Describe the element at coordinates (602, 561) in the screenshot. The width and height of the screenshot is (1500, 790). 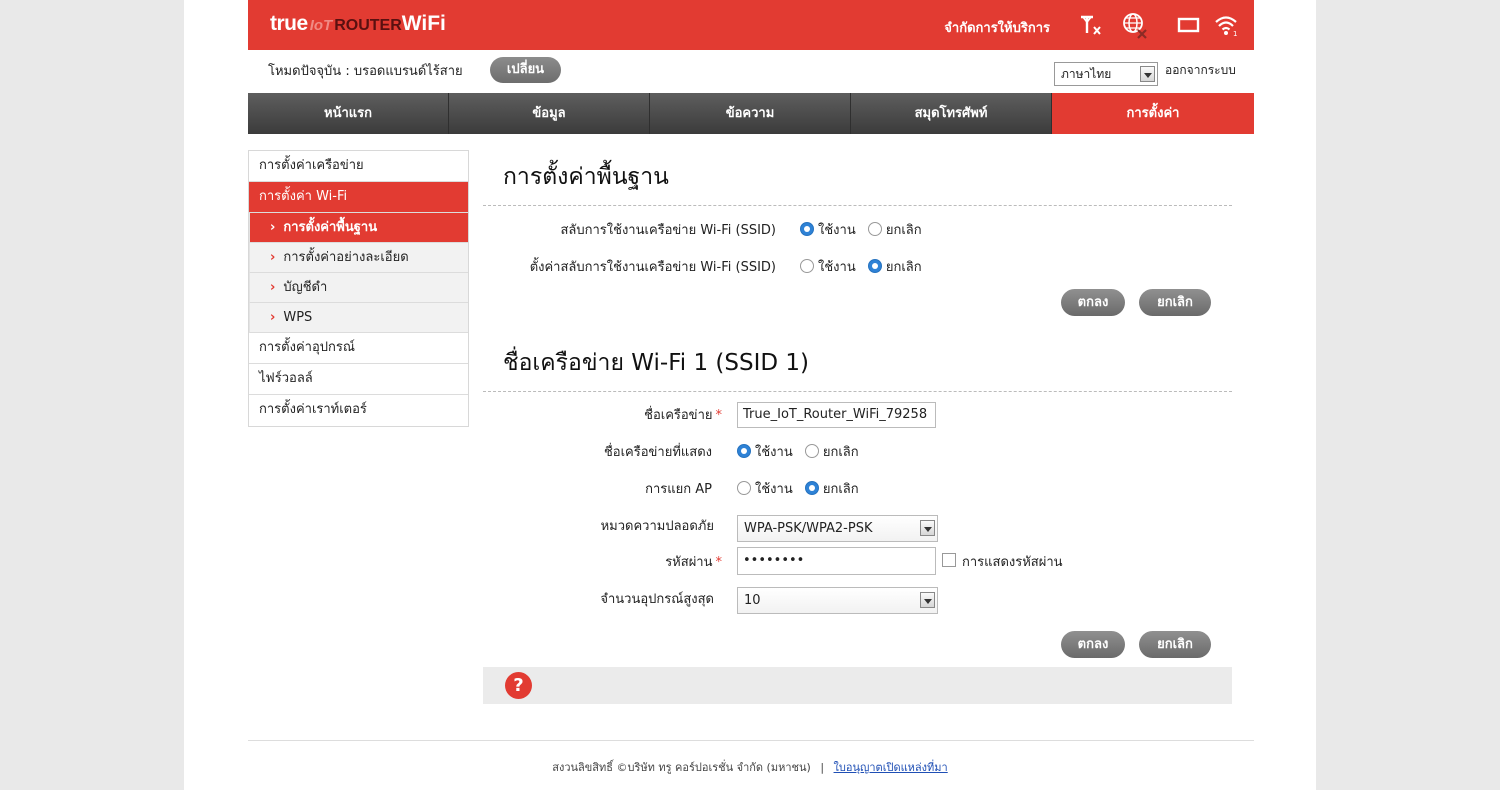
I see `password-label: รหัสผ่าน *` at that location.